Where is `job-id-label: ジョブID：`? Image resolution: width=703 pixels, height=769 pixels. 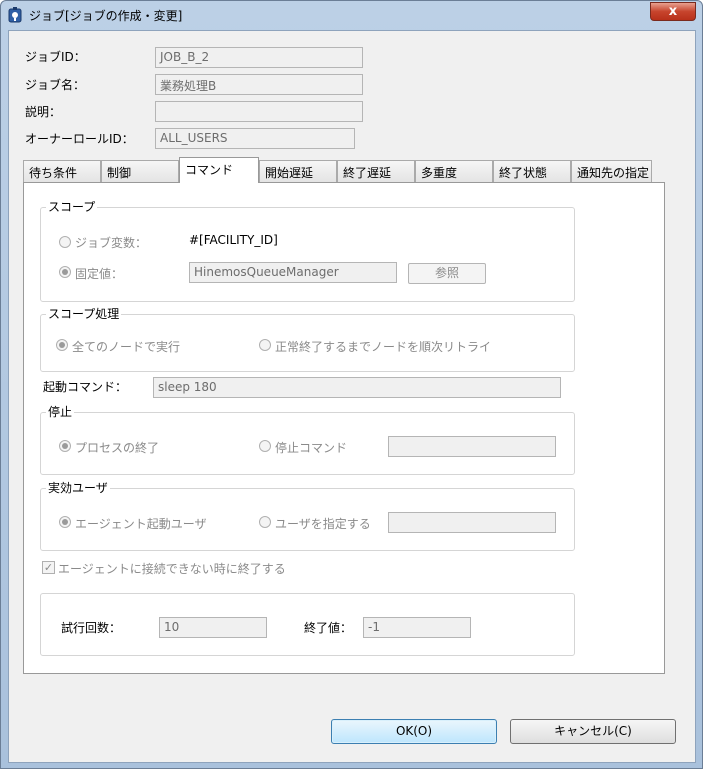
job-id-label: ジョブID： is located at coordinates (55, 57).